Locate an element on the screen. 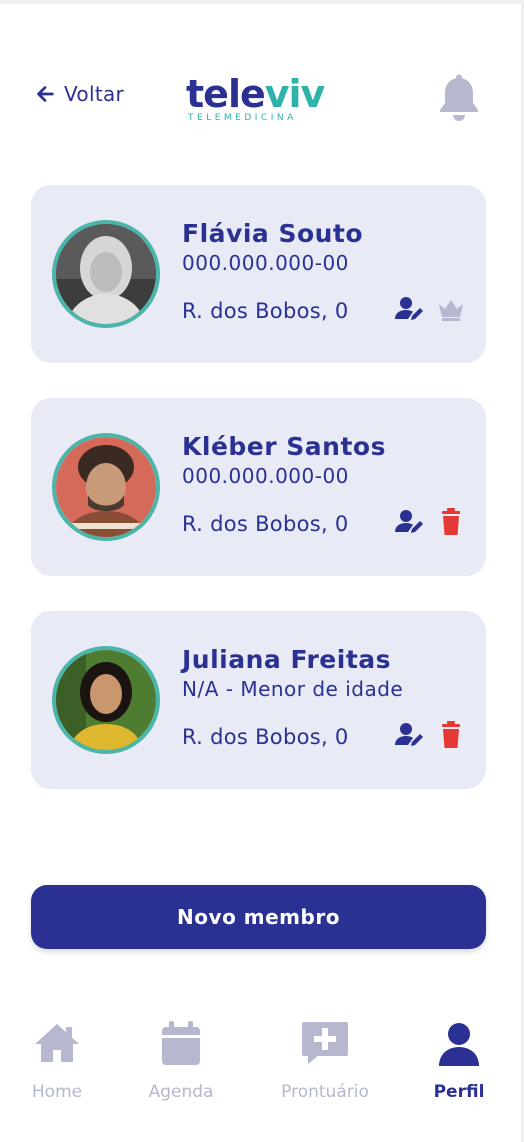 This screenshot has height=1142, width=524. nav-item-prontuario: Prontuário is located at coordinates (325, 1060).